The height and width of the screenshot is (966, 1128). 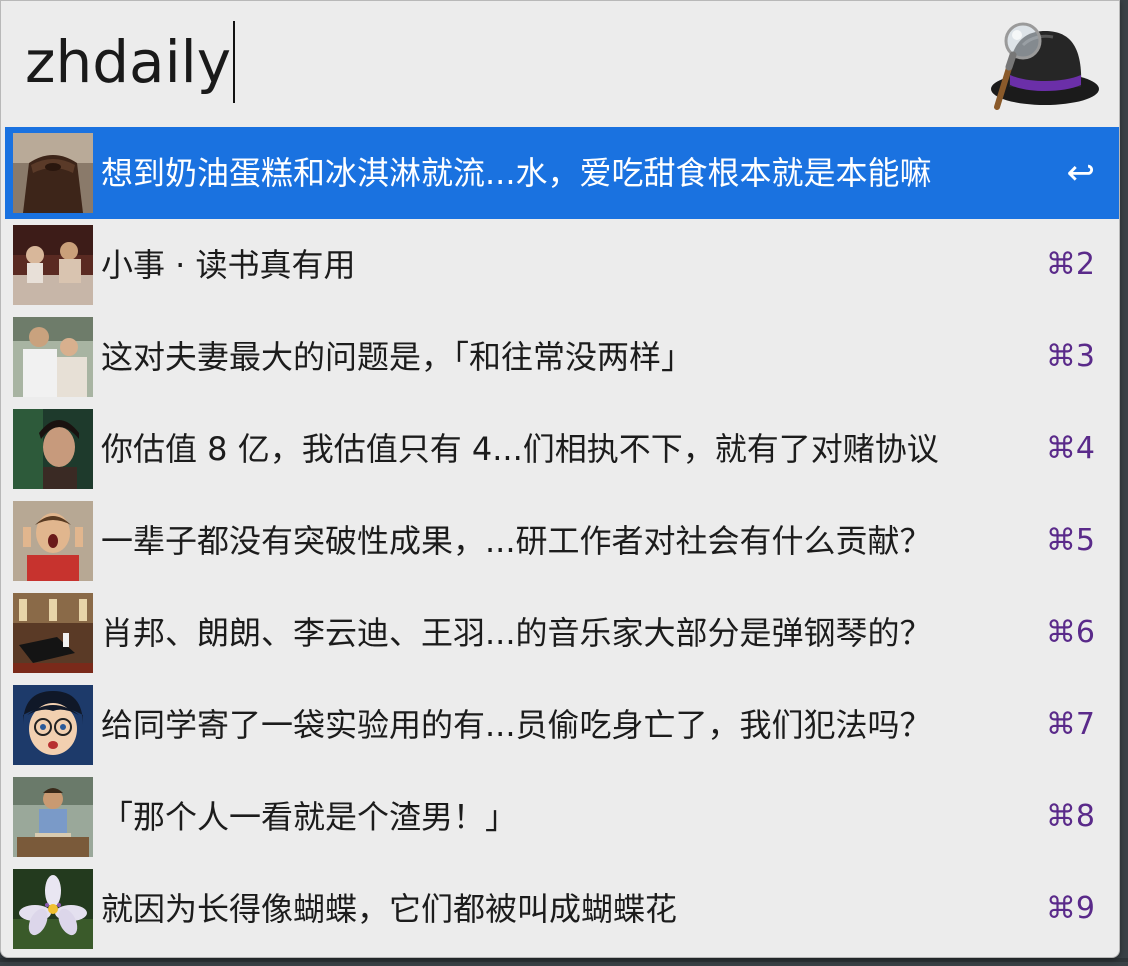 What do you see at coordinates (562, 817) in the screenshot?
I see `result-row: 「那个人一看就是个渣男！」 ⌘8` at bounding box center [562, 817].